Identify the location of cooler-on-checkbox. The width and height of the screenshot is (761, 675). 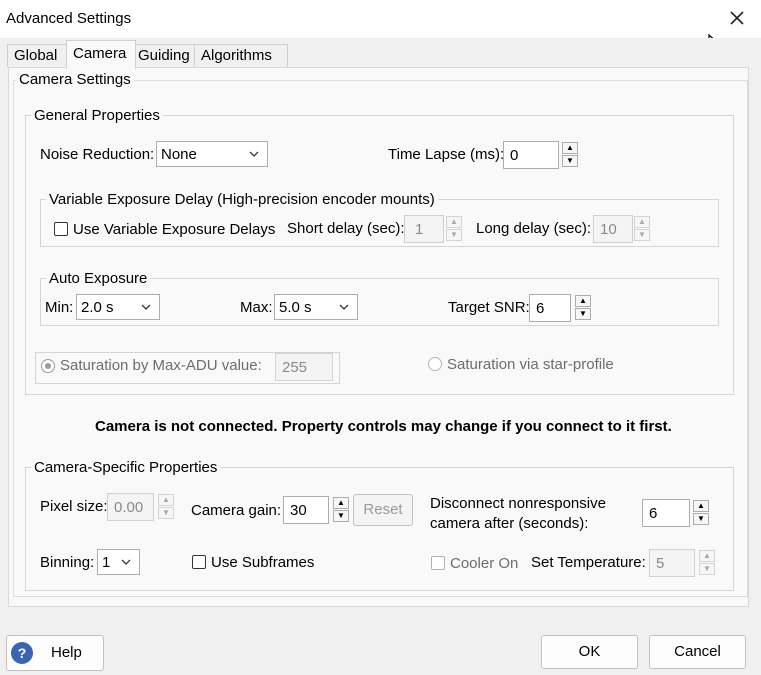
(438, 563).